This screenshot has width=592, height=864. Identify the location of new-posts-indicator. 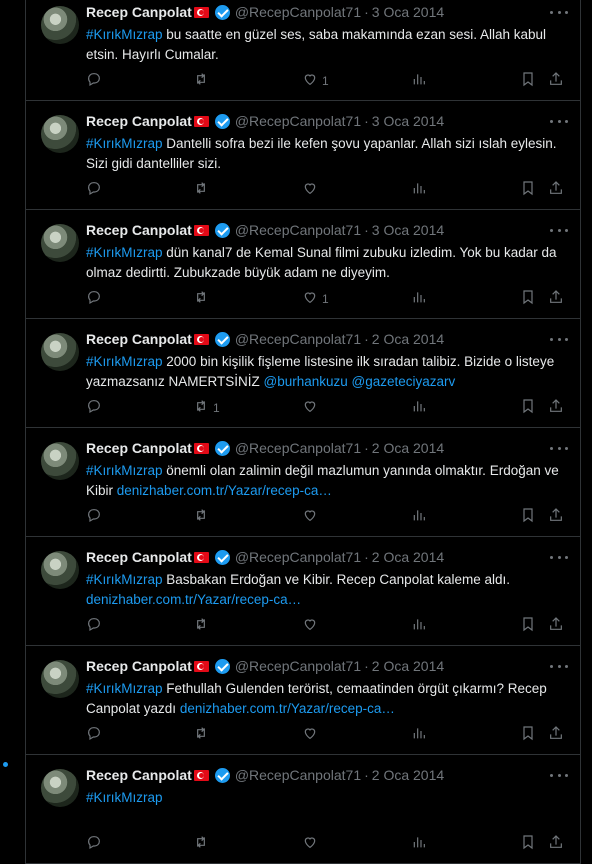
(5, 764).